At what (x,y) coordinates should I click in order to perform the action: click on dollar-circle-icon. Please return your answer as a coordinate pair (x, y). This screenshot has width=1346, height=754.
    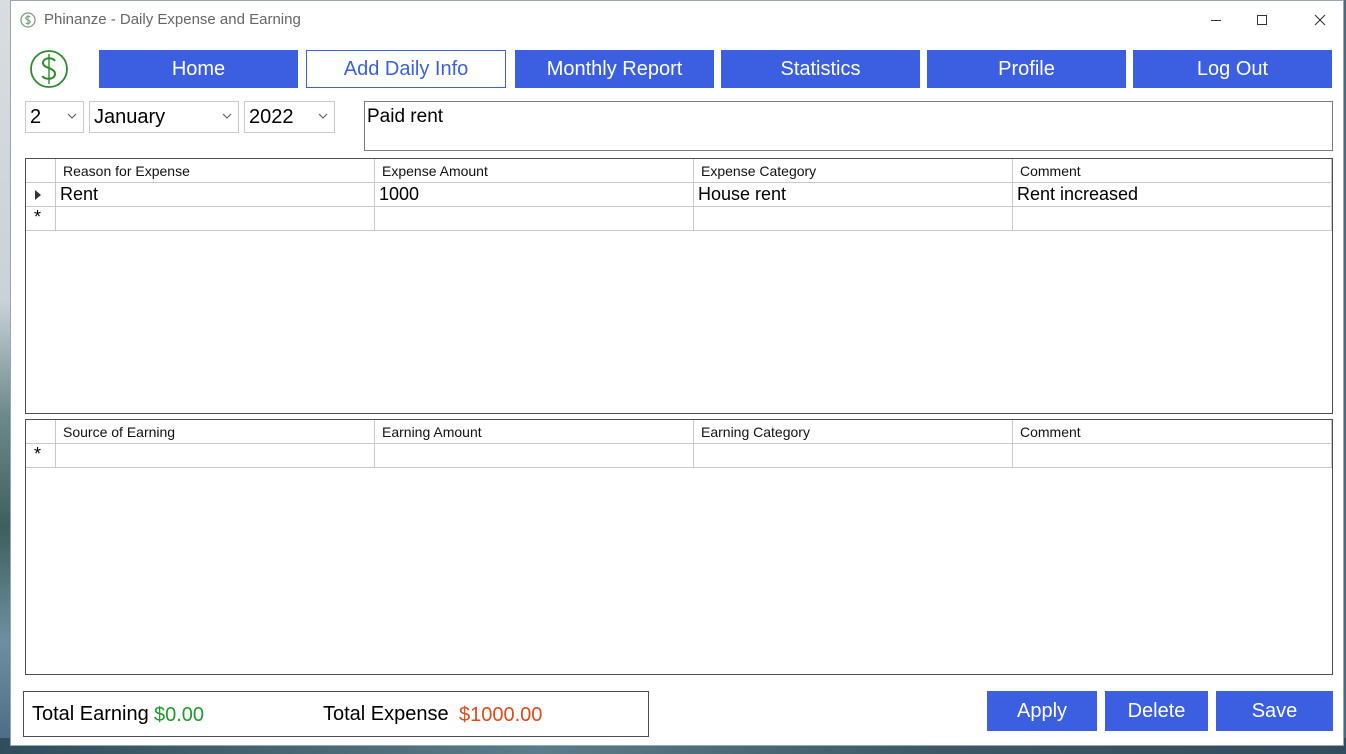
    Looking at the image, I should click on (28, 20).